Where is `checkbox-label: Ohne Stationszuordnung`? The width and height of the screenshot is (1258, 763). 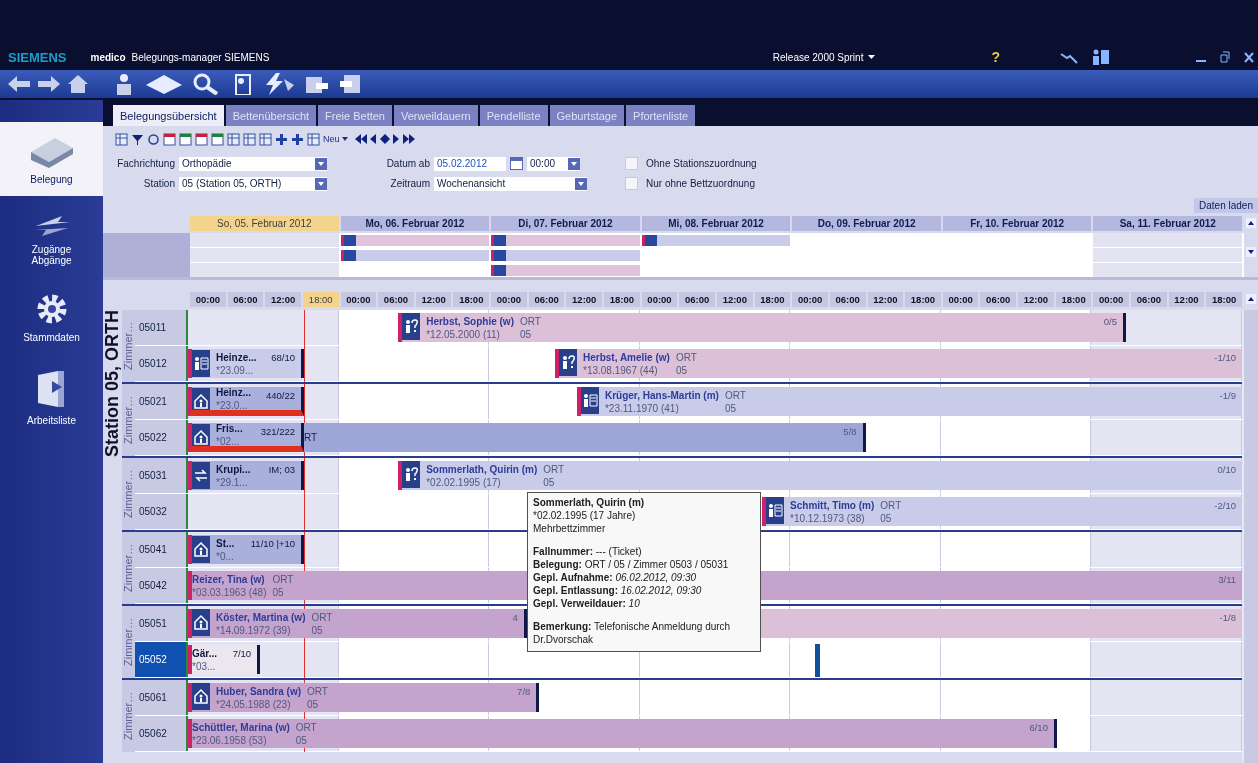 checkbox-label: Ohne Stationszuordnung is located at coordinates (701, 163).